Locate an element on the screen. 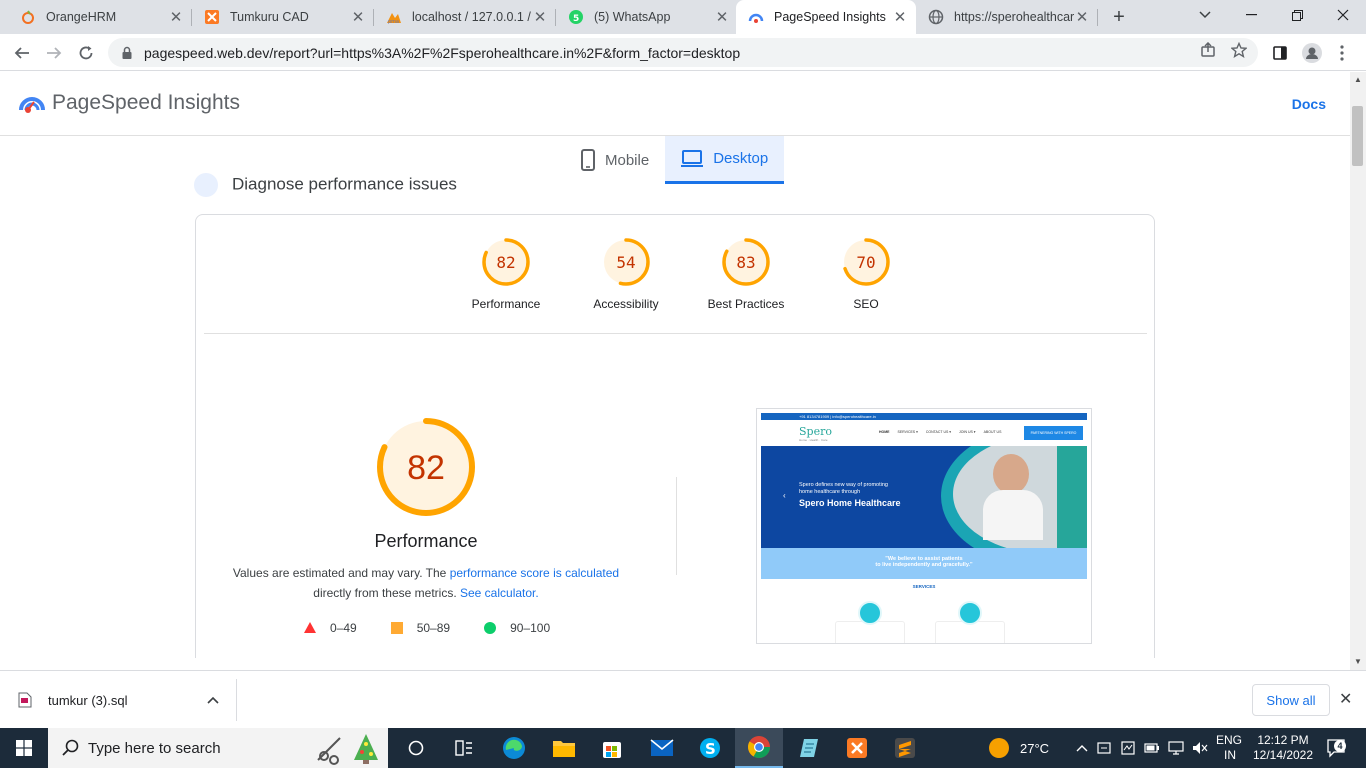  scroll-thumb is located at coordinates (1357, 136).